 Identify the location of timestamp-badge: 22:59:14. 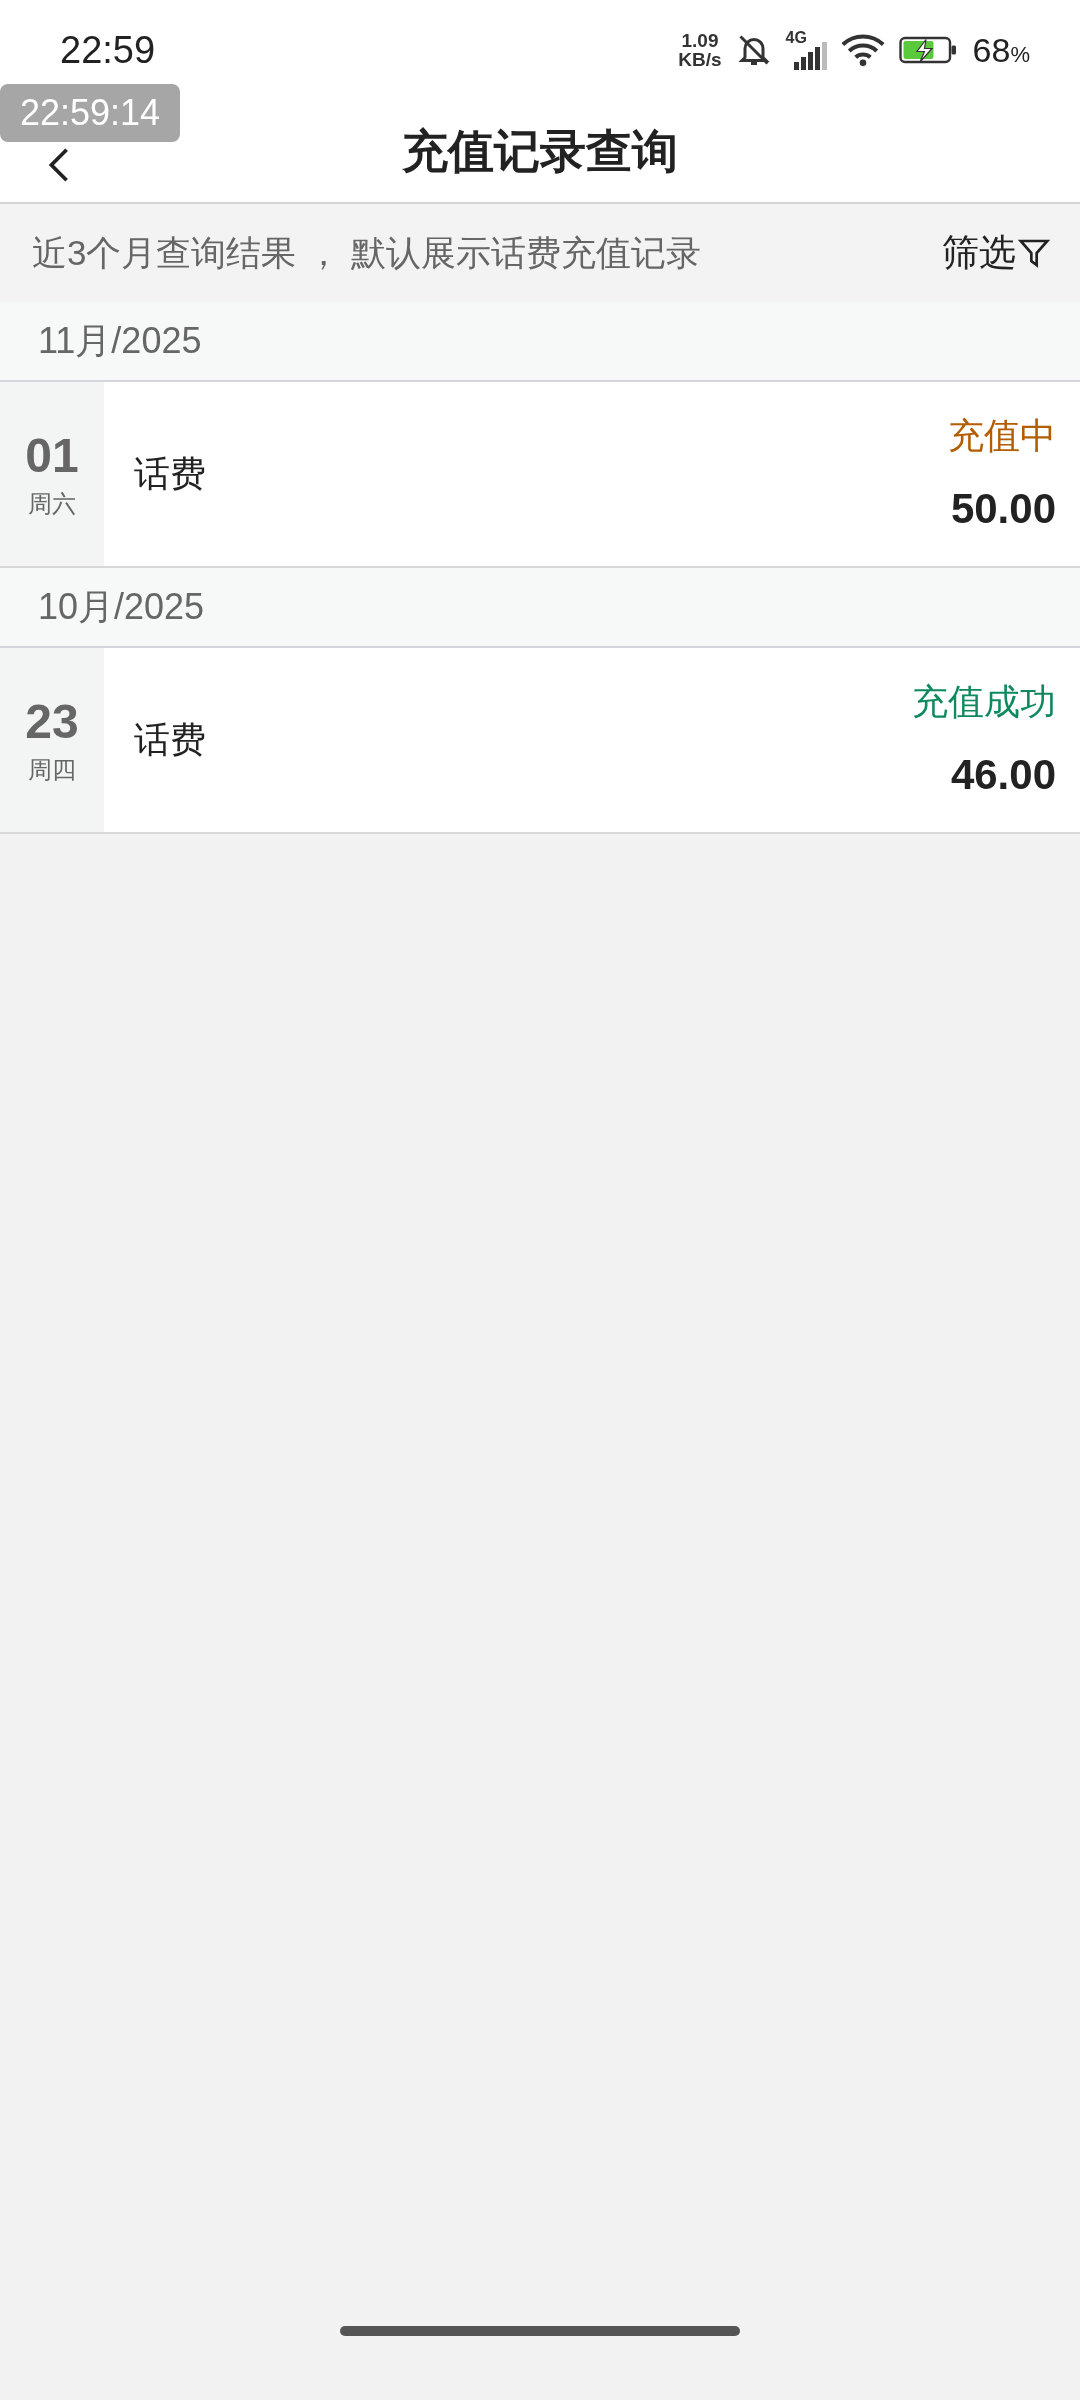
(90, 113).